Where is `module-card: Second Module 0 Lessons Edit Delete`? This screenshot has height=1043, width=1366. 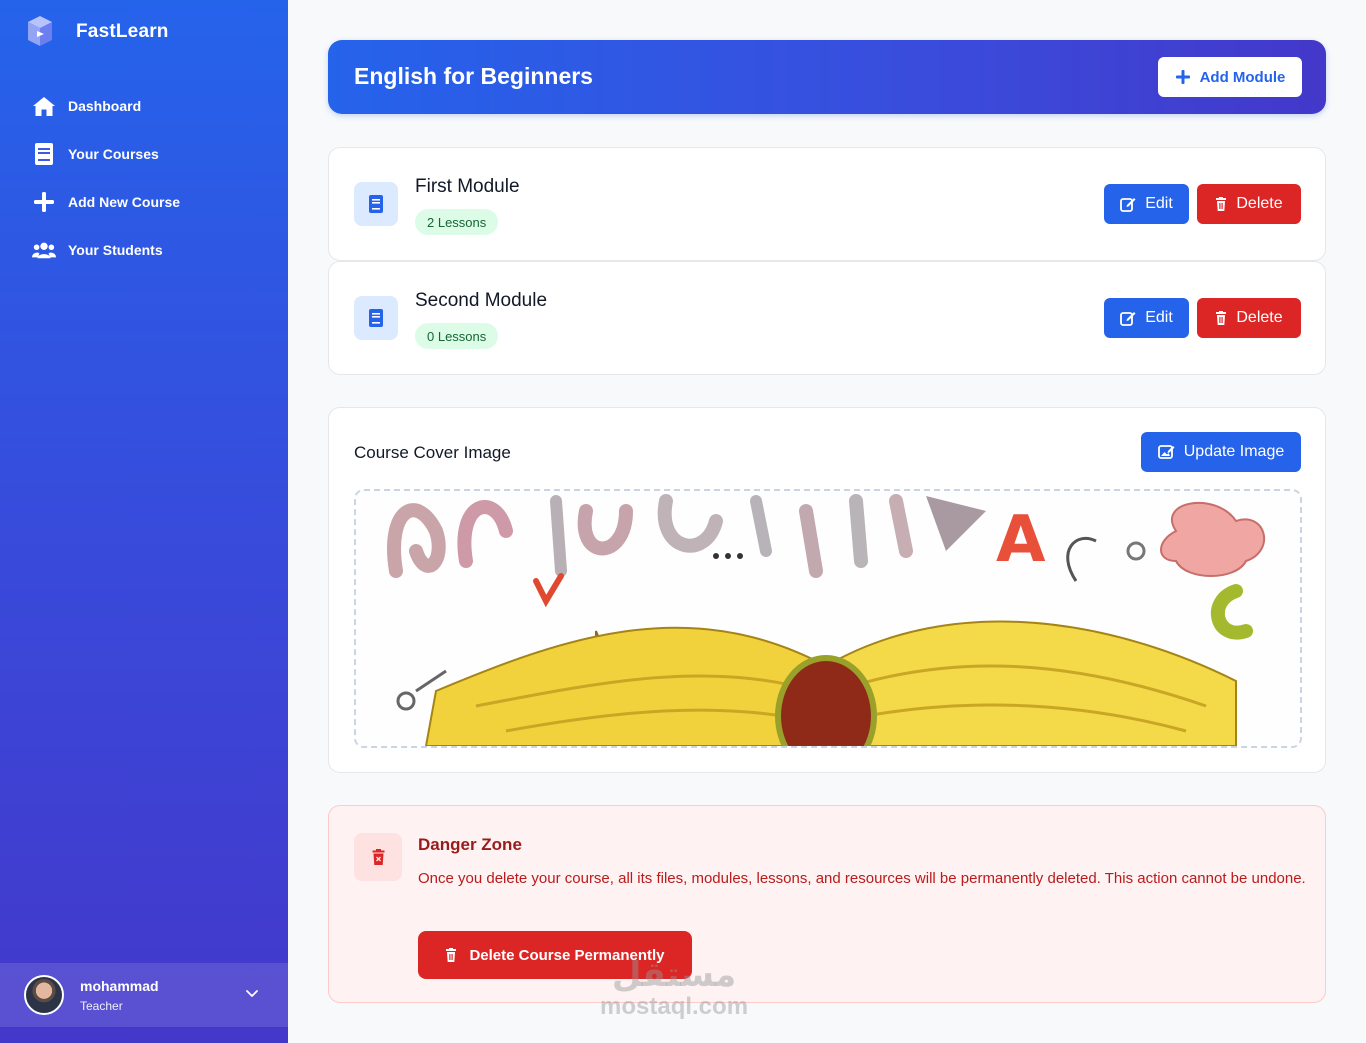 module-card: Second Module 0 Lessons Edit Delete is located at coordinates (827, 318).